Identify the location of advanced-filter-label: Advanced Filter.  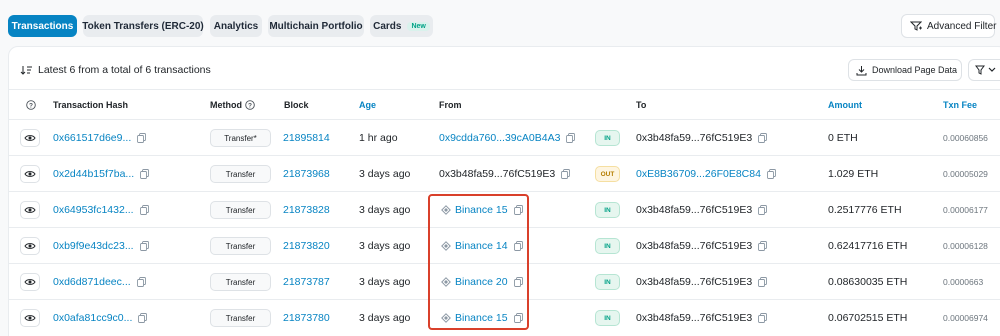
(962, 26).